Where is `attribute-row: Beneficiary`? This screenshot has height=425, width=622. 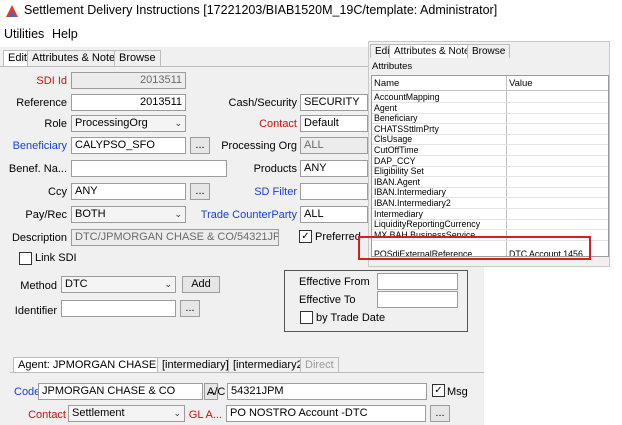 attribute-row: Beneficiary is located at coordinates (490, 119).